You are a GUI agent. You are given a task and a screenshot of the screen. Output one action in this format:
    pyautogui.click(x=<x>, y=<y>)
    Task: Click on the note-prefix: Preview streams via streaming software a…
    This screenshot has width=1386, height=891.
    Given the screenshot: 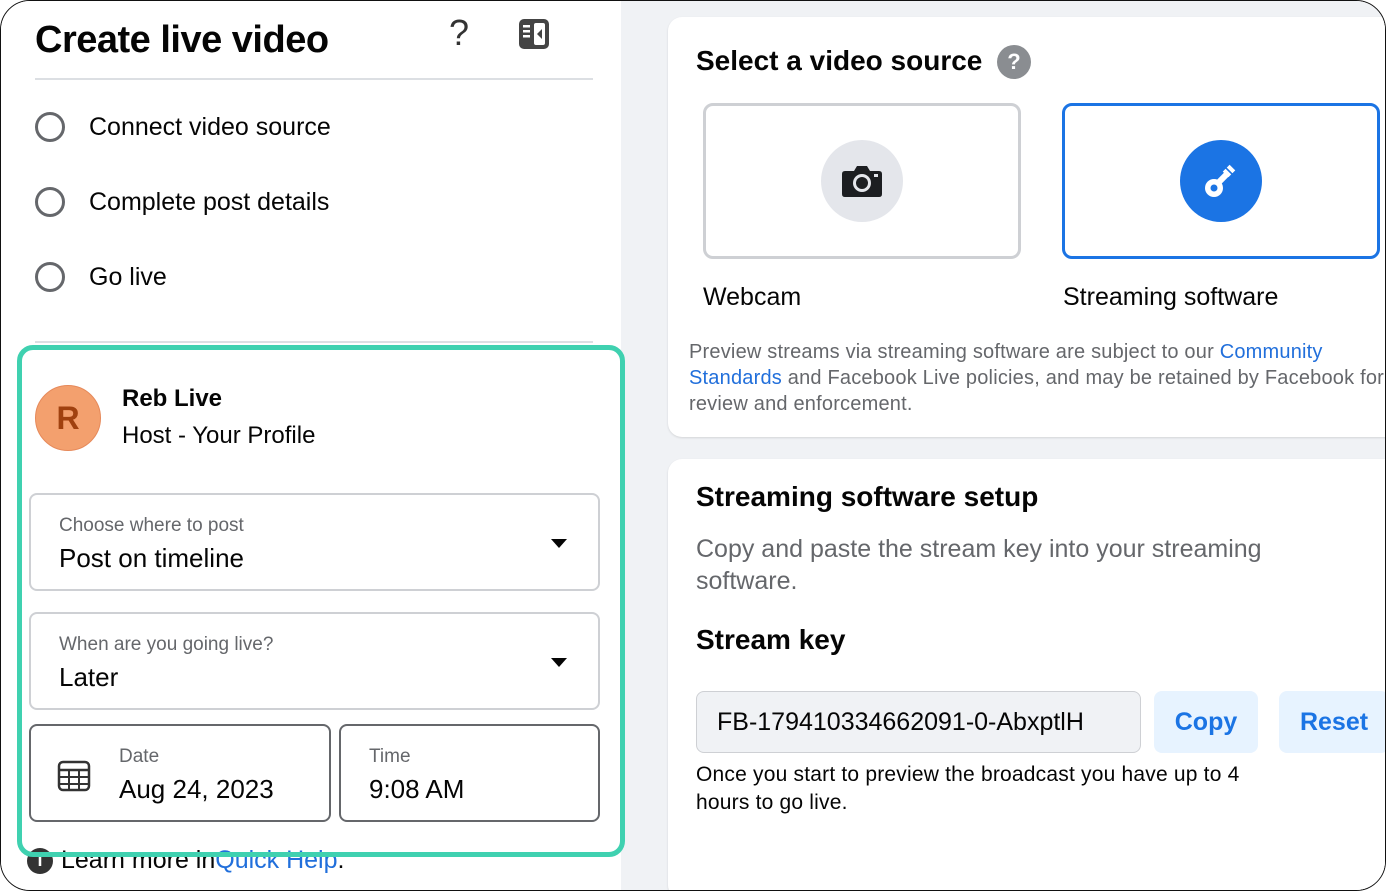 What is the action you would take?
    pyautogui.click(x=954, y=352)
    